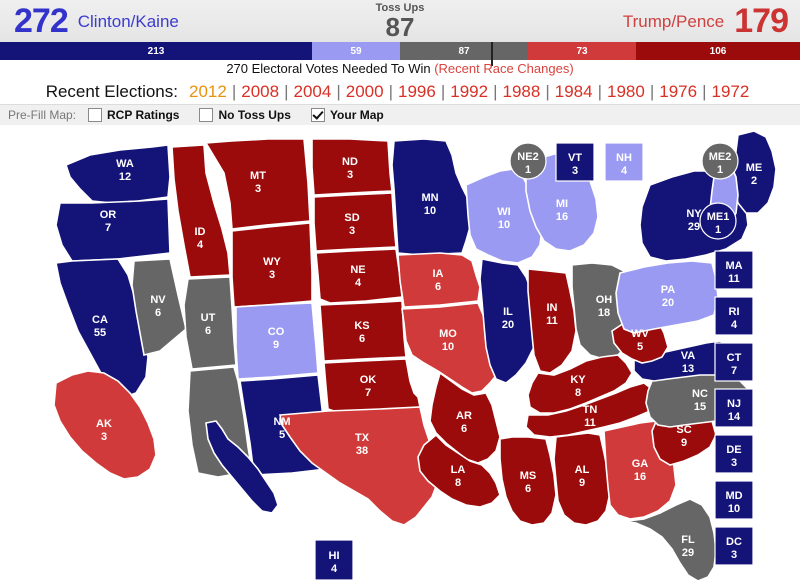  I want to click on gop-summary: Trump/Pence 179, so click(705, 21).